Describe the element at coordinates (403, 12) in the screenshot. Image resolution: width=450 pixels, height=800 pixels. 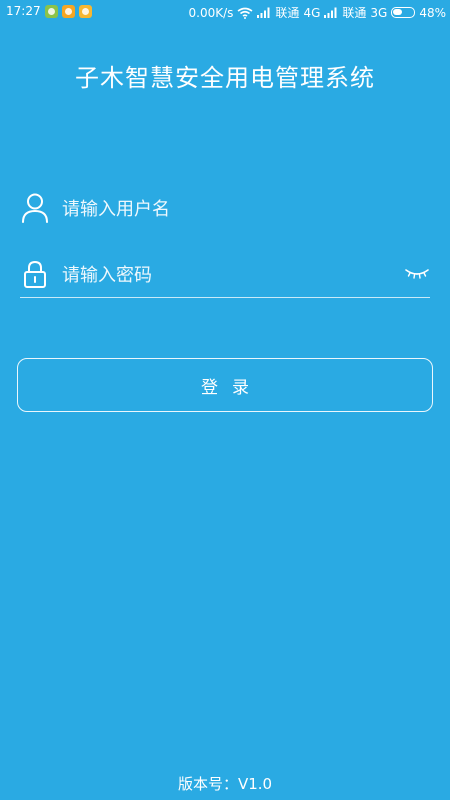
I see `battery-icon` at that location.